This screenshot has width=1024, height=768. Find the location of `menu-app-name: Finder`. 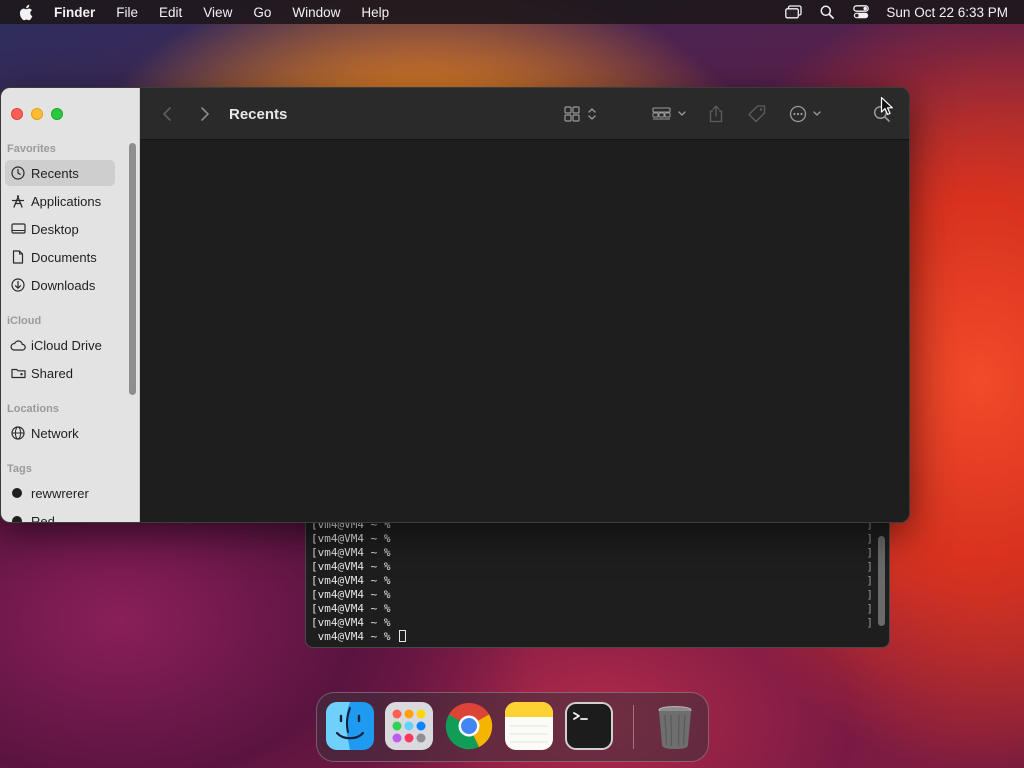

menu-app-name: Finder is located at coordinates (74, 12).